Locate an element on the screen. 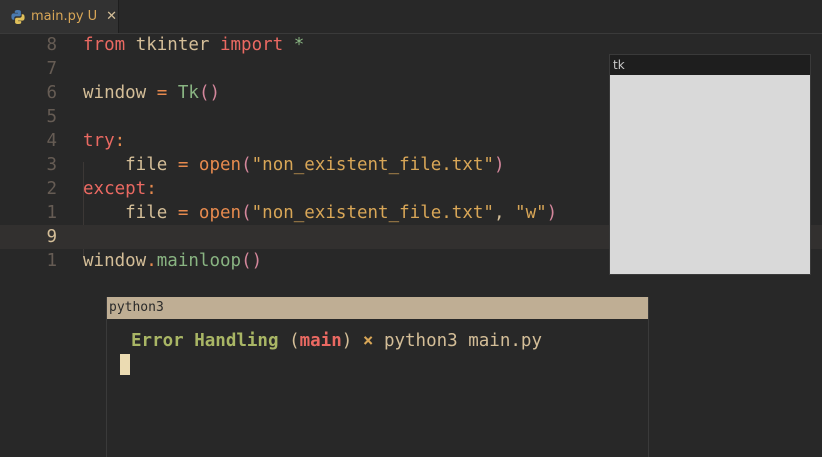  tab-filename: main.py is located at coordinates (57, 16).